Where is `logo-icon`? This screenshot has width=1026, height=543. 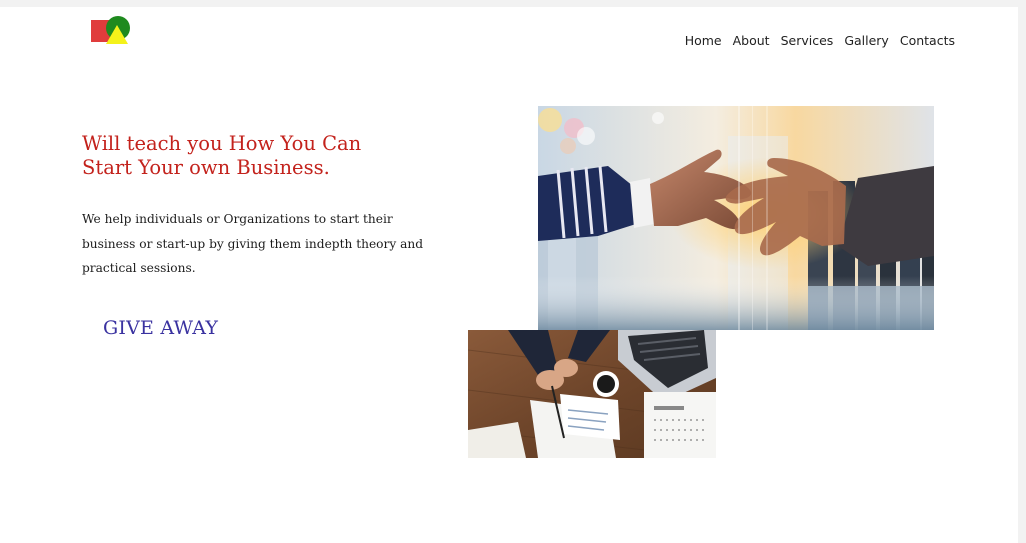
logo-icon is located at coordinates (111, 31).